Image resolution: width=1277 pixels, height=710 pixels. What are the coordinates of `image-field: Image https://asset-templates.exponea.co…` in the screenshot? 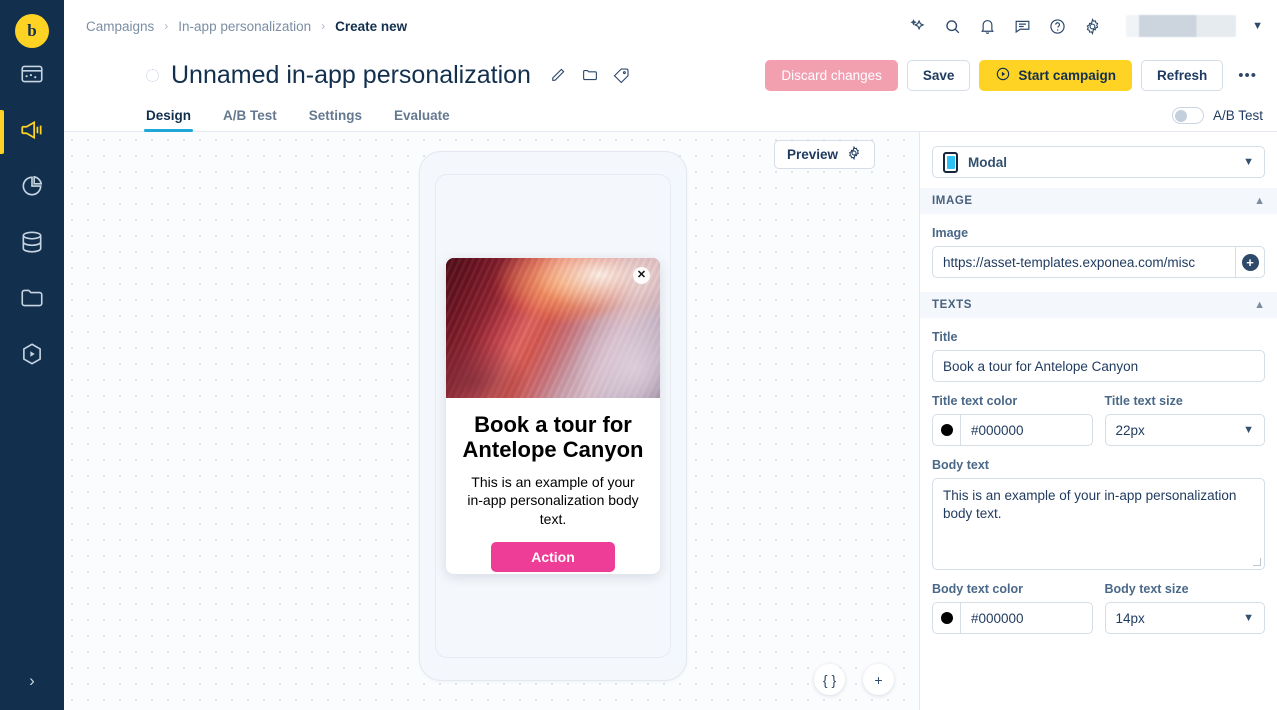 It's located at (1098, 252).